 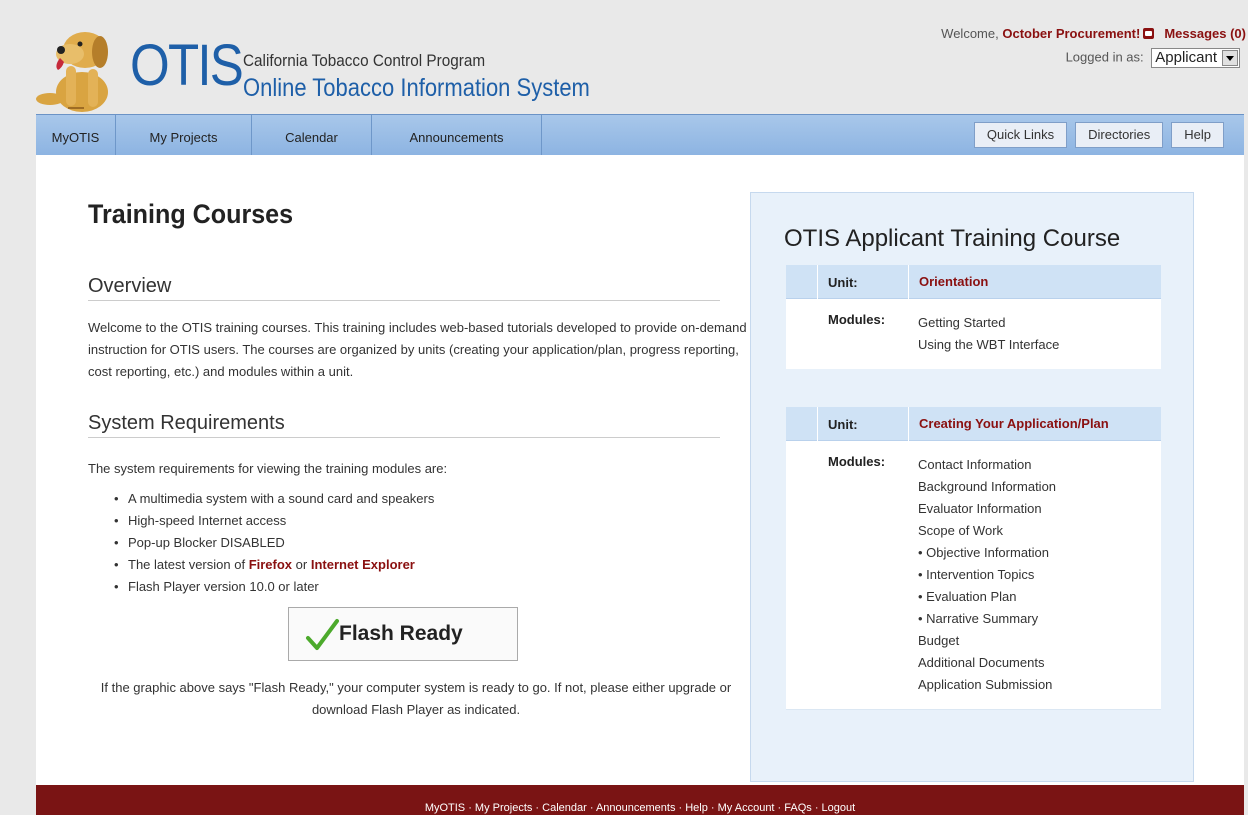 I want to click on module-item: Background Information, so click(x=987, y=487).